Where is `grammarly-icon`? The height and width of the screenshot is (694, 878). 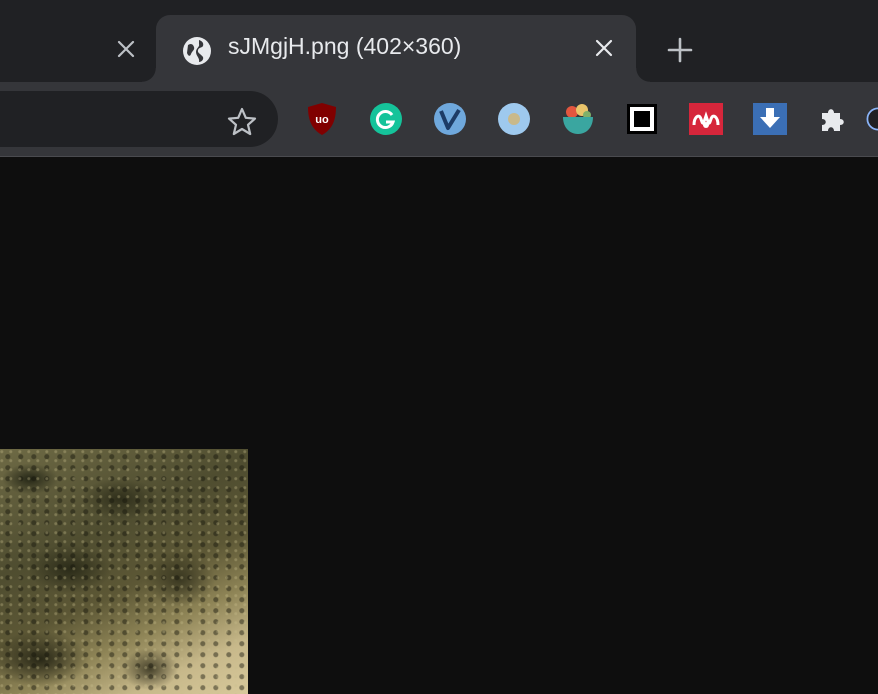
grammarly-icon is located at coordinates (386, 119).